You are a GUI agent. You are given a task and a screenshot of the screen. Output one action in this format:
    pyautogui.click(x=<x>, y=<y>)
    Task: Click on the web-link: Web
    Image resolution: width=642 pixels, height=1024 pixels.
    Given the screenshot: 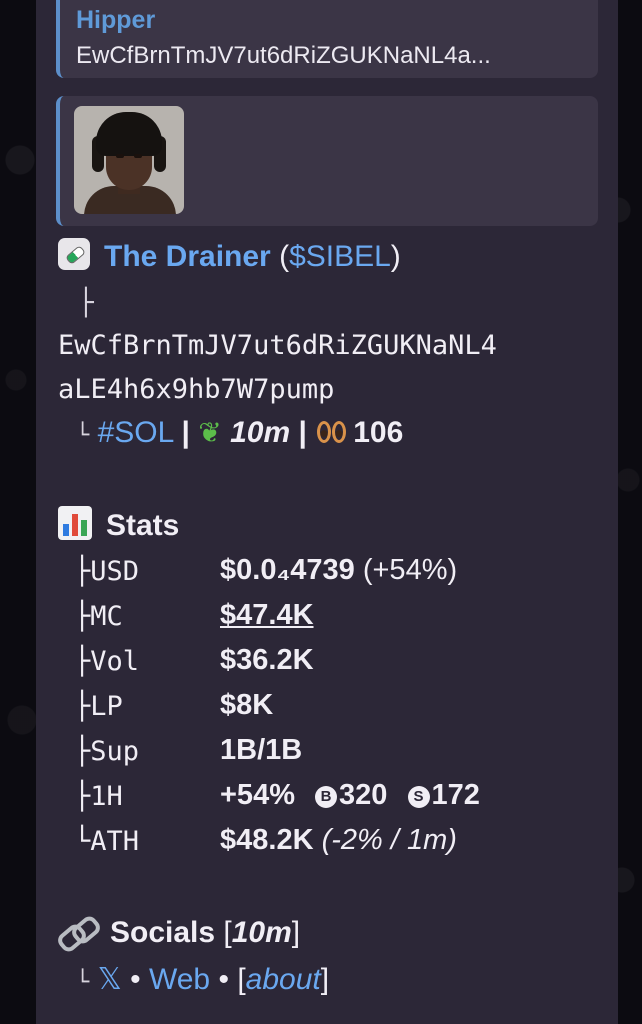 What is the action you would take?
    pyautogui.click(x=179, y=979)
    